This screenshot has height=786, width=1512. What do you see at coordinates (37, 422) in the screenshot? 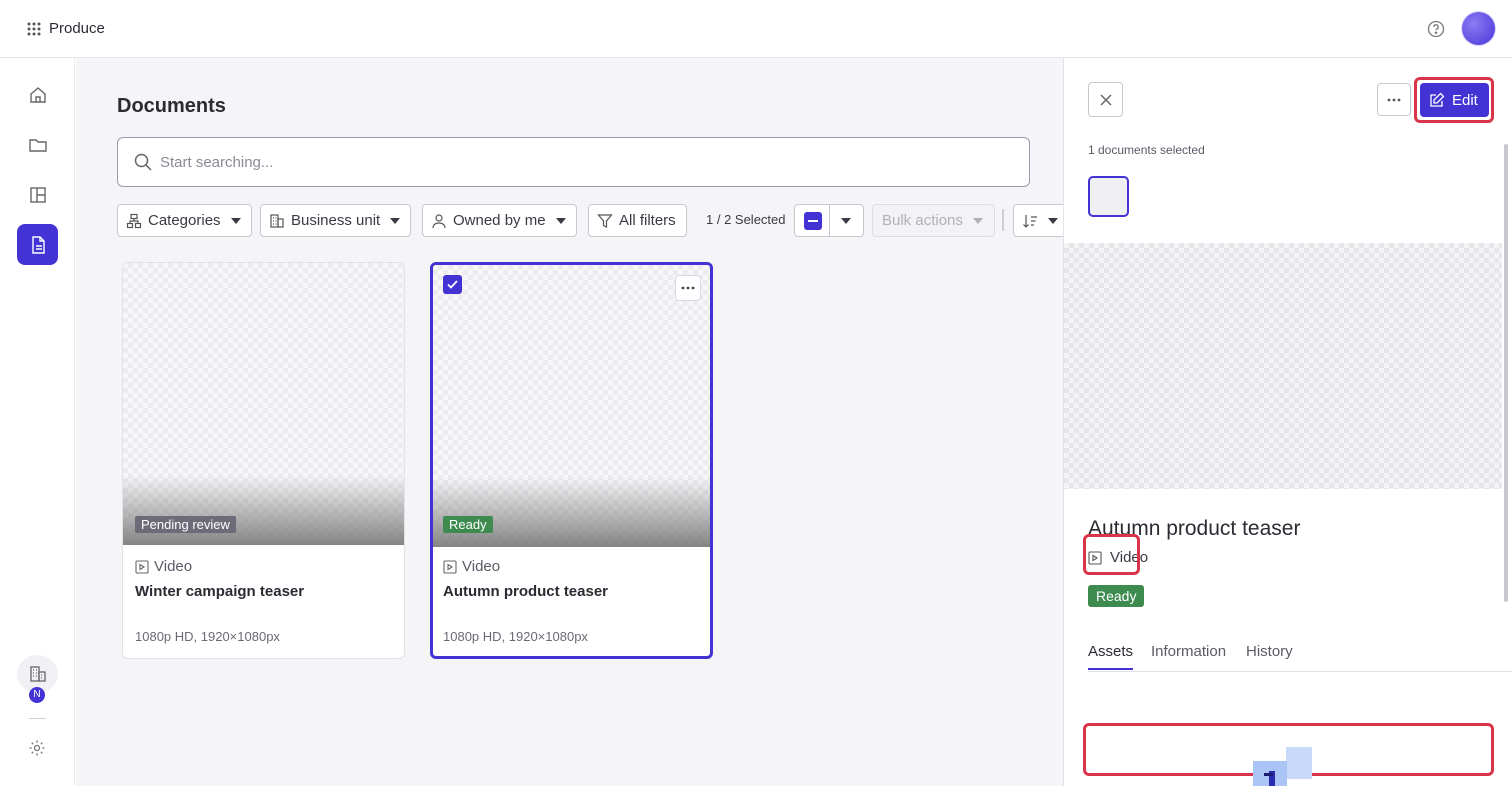
I see `sidebar: N` at bounding box center [37, 422].